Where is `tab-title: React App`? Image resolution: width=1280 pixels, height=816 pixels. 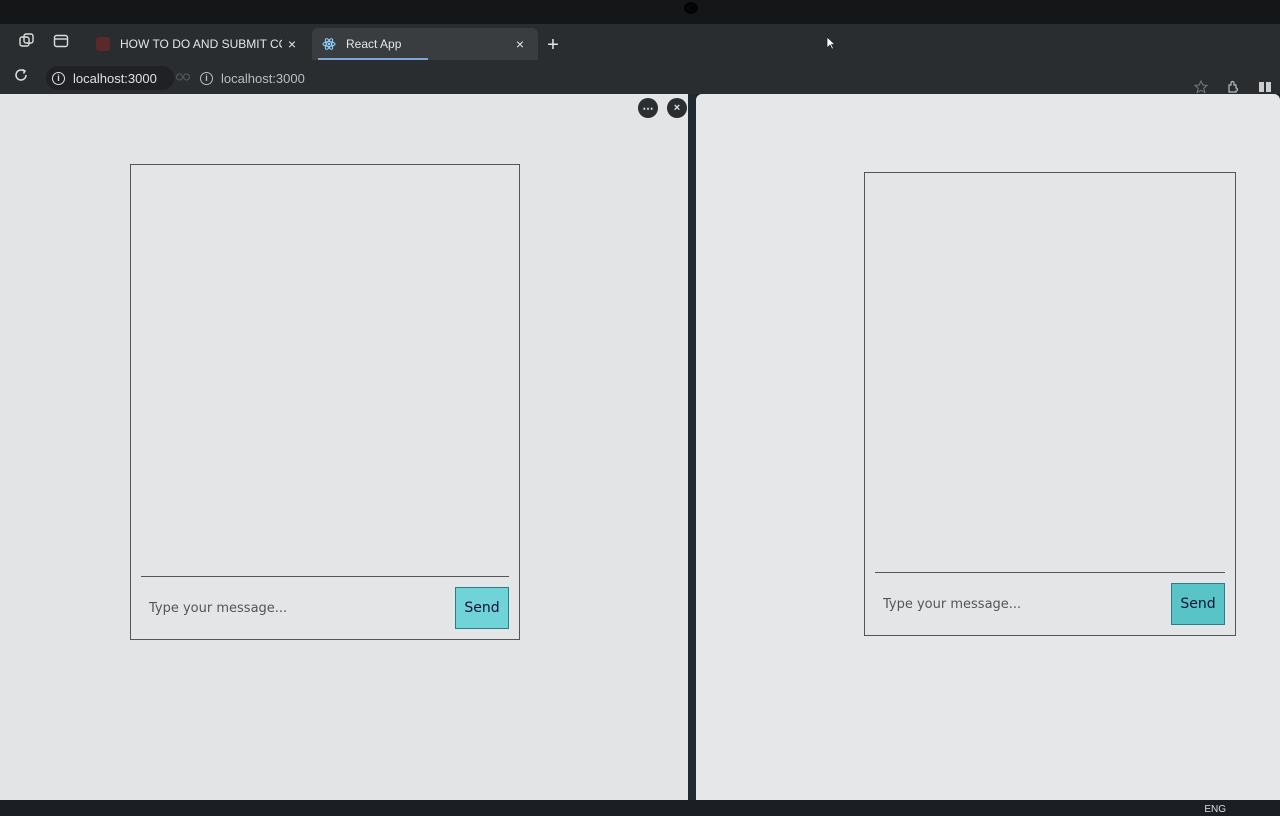 tab-title: React App is located at coordinates (374, 44).